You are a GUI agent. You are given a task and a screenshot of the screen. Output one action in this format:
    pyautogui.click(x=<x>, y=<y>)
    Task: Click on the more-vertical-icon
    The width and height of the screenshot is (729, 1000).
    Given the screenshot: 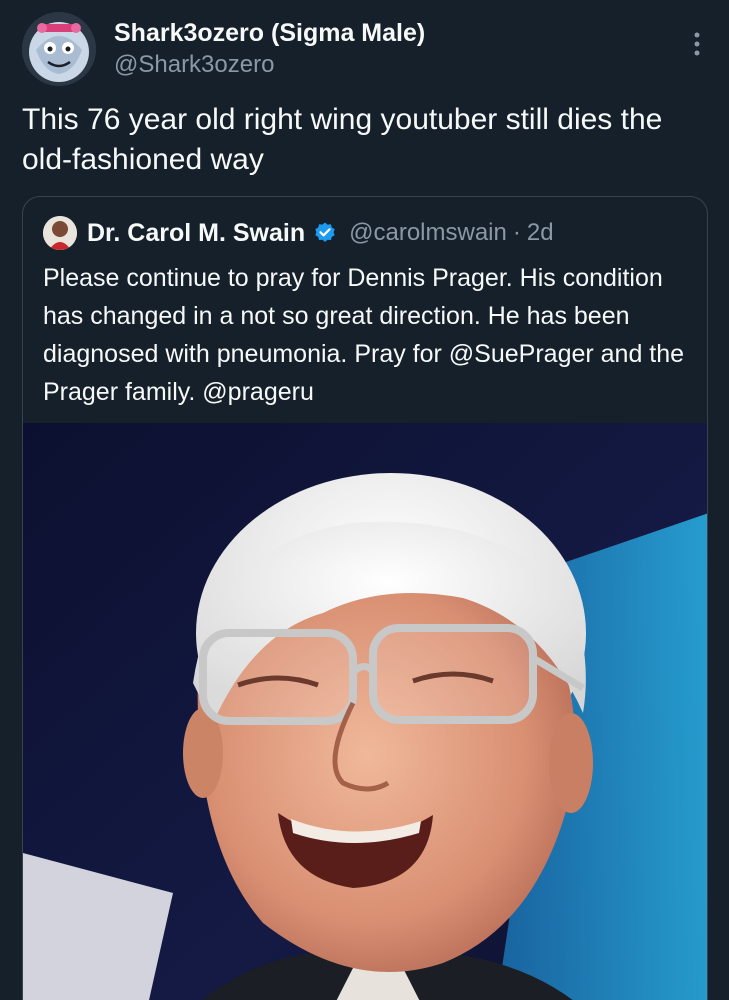 What is the action you would take?
    pyautogui.click(x=697, y=44)
    